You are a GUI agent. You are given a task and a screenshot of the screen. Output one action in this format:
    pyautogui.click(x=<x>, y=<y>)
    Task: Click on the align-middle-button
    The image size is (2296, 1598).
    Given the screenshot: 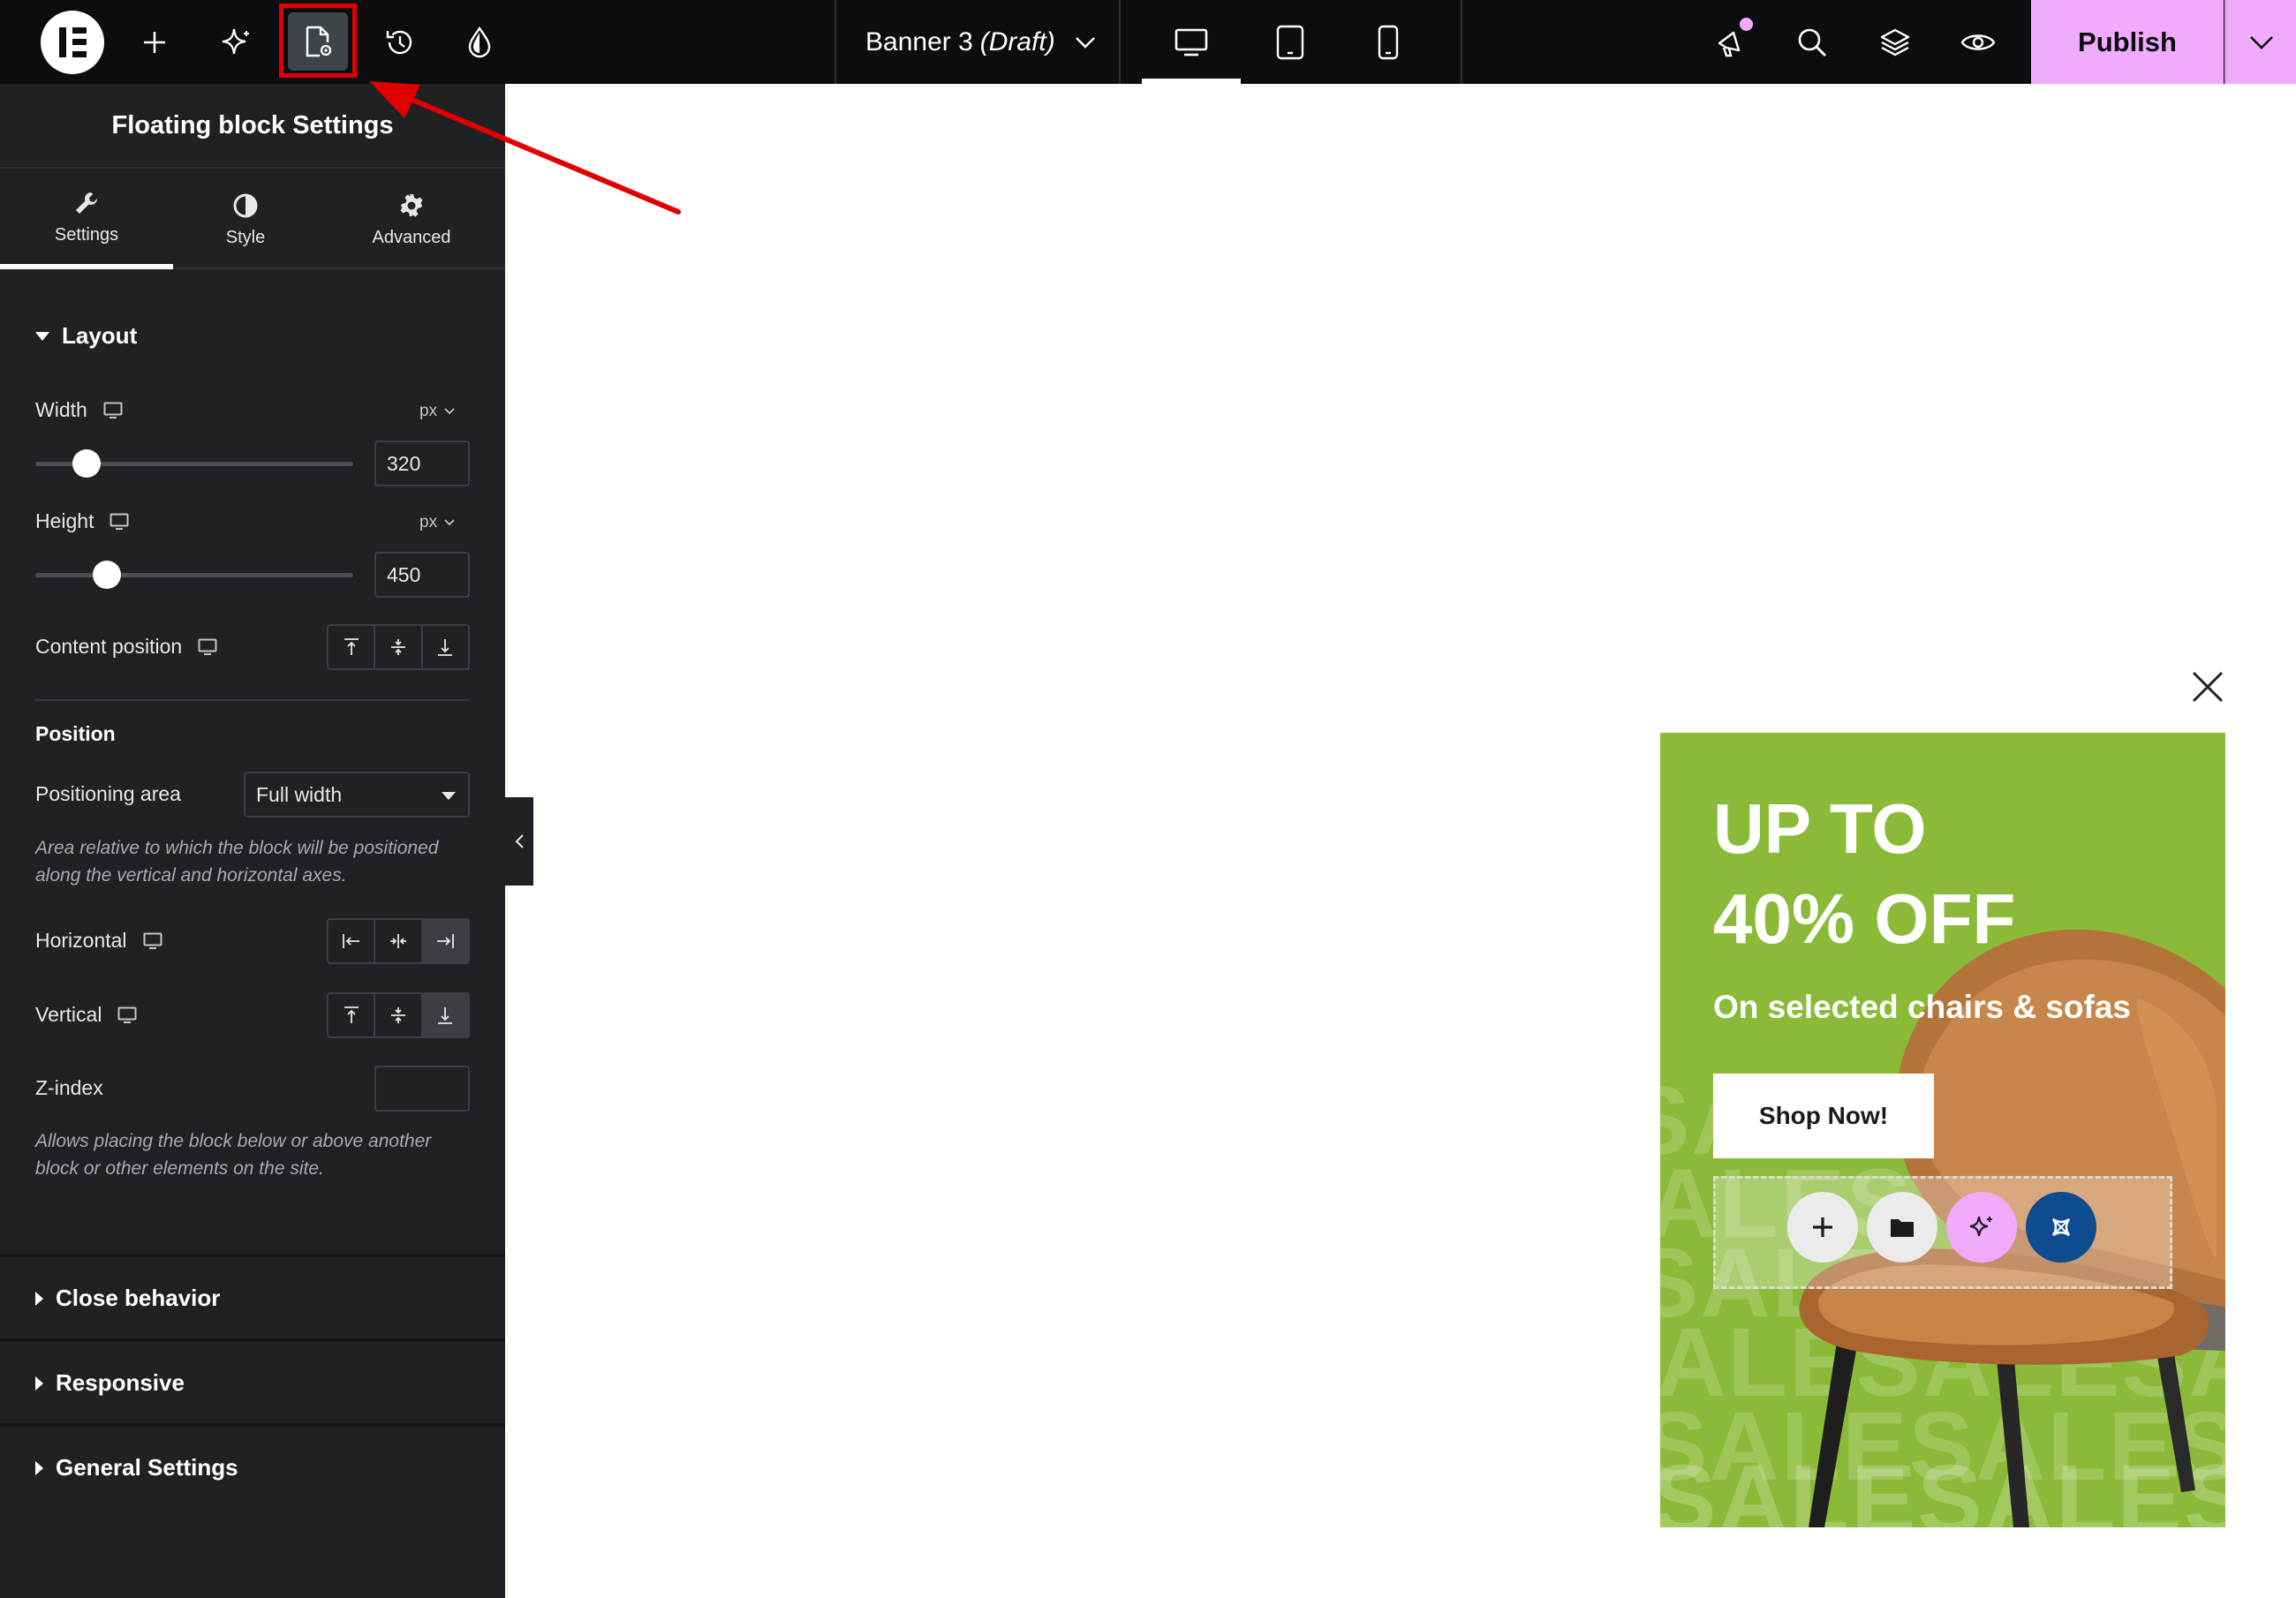 What is the action you would take?
    pyautogui.click(x=399, y=647)
    